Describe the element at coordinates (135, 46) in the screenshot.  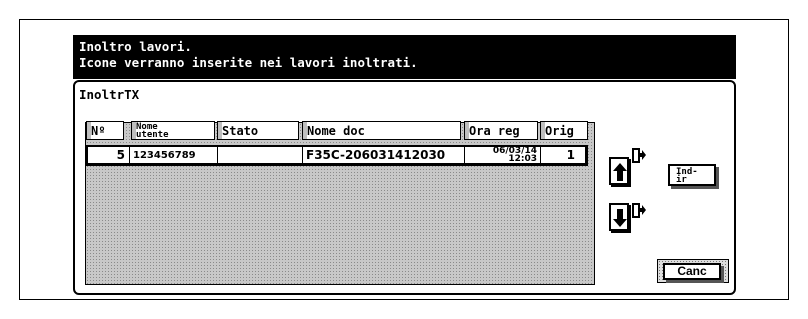
I see `message-line-1: Inoltro lavori.` at that location.